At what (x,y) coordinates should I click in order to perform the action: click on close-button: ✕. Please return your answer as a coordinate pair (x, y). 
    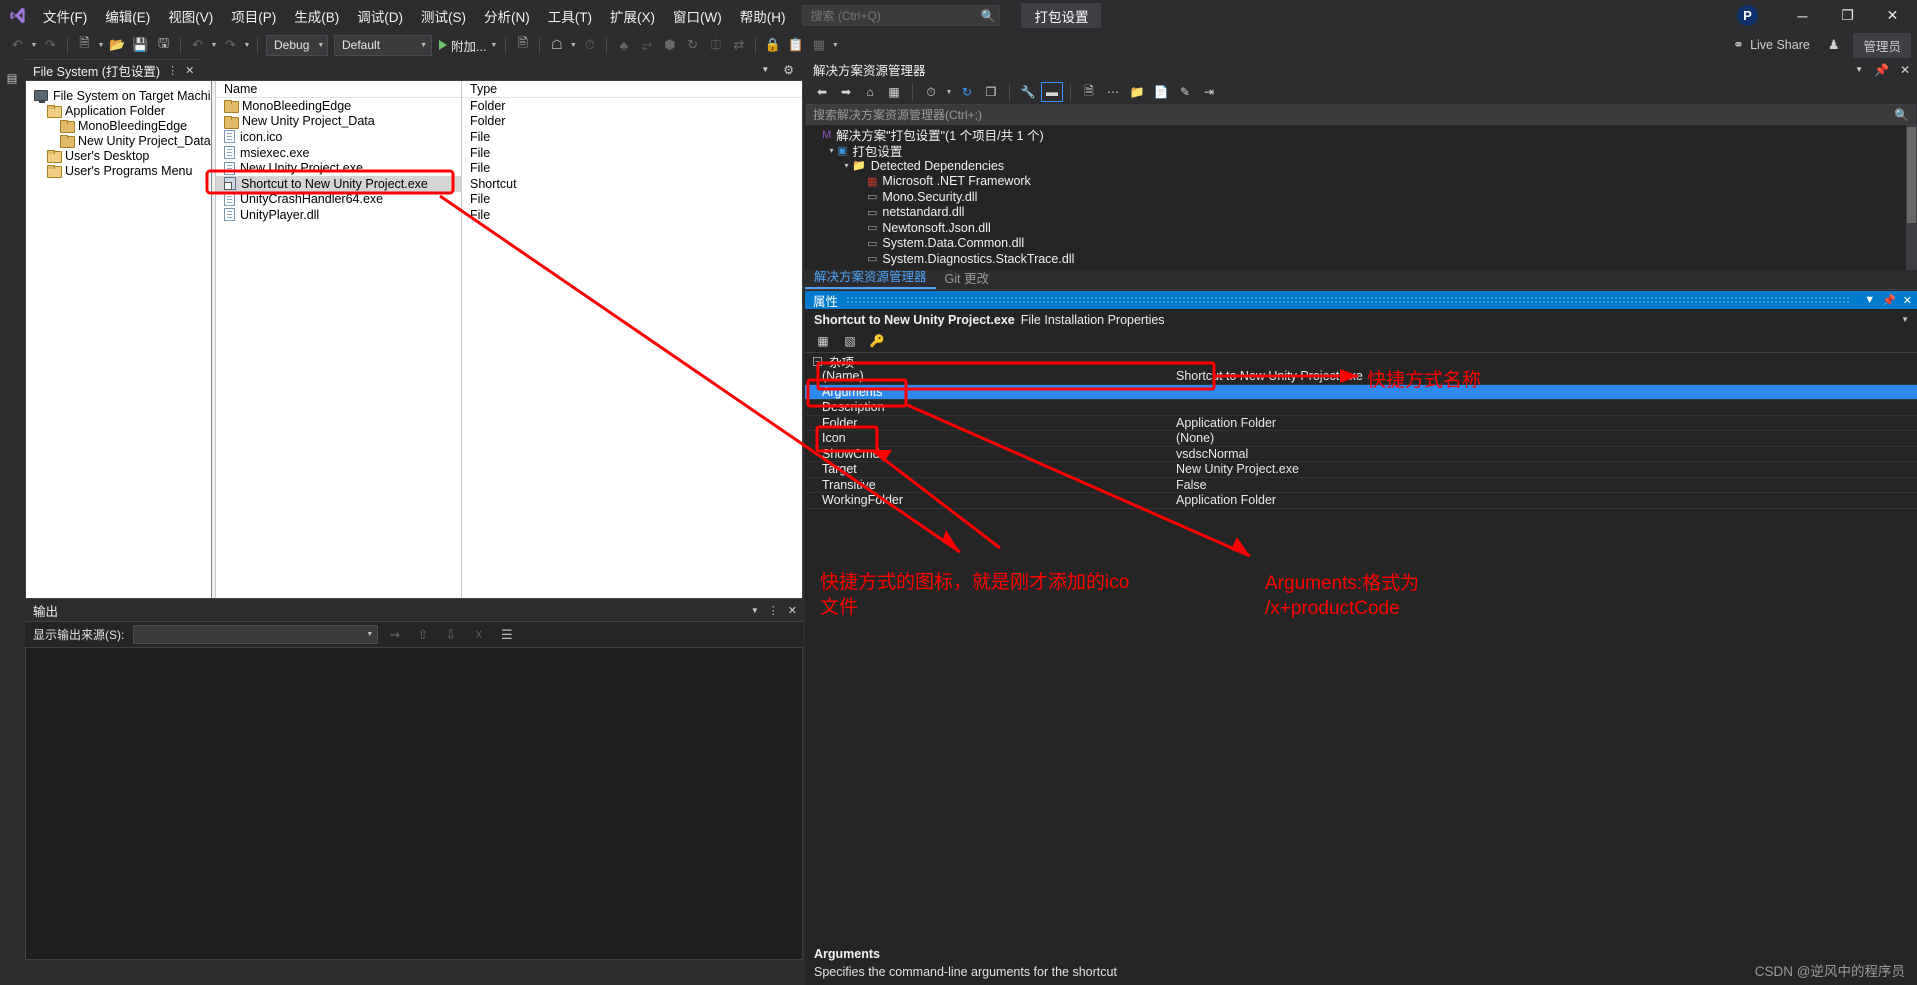
    Looking at the image, I should click on (1892, 15).